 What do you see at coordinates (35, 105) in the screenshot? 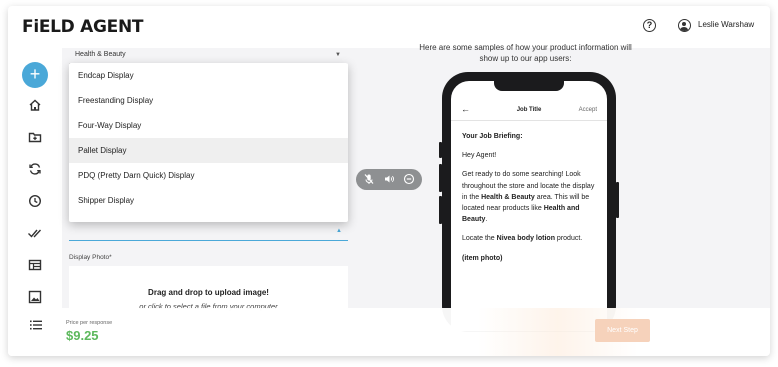
I see `home-icon` at bounding box center [35, 105].